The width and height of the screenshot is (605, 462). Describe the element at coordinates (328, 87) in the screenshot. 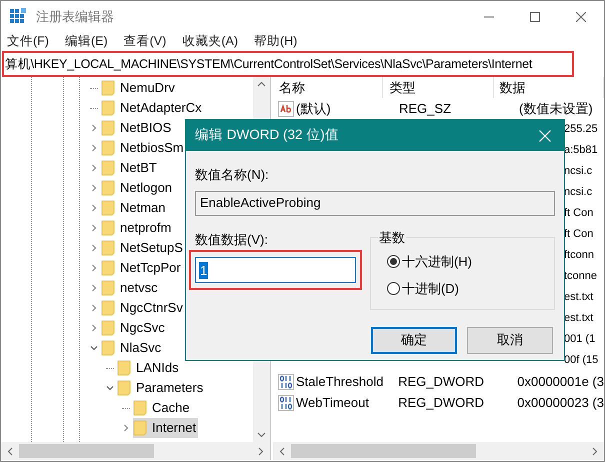

I see `column-header: 名称` at that location.